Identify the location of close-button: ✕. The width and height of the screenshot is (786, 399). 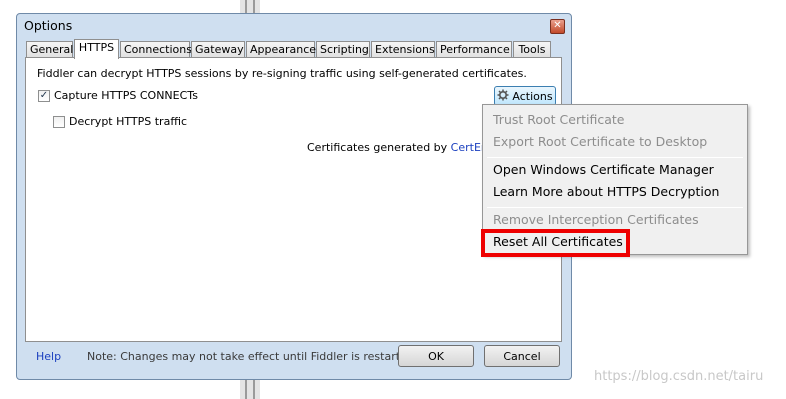
(557, 26).